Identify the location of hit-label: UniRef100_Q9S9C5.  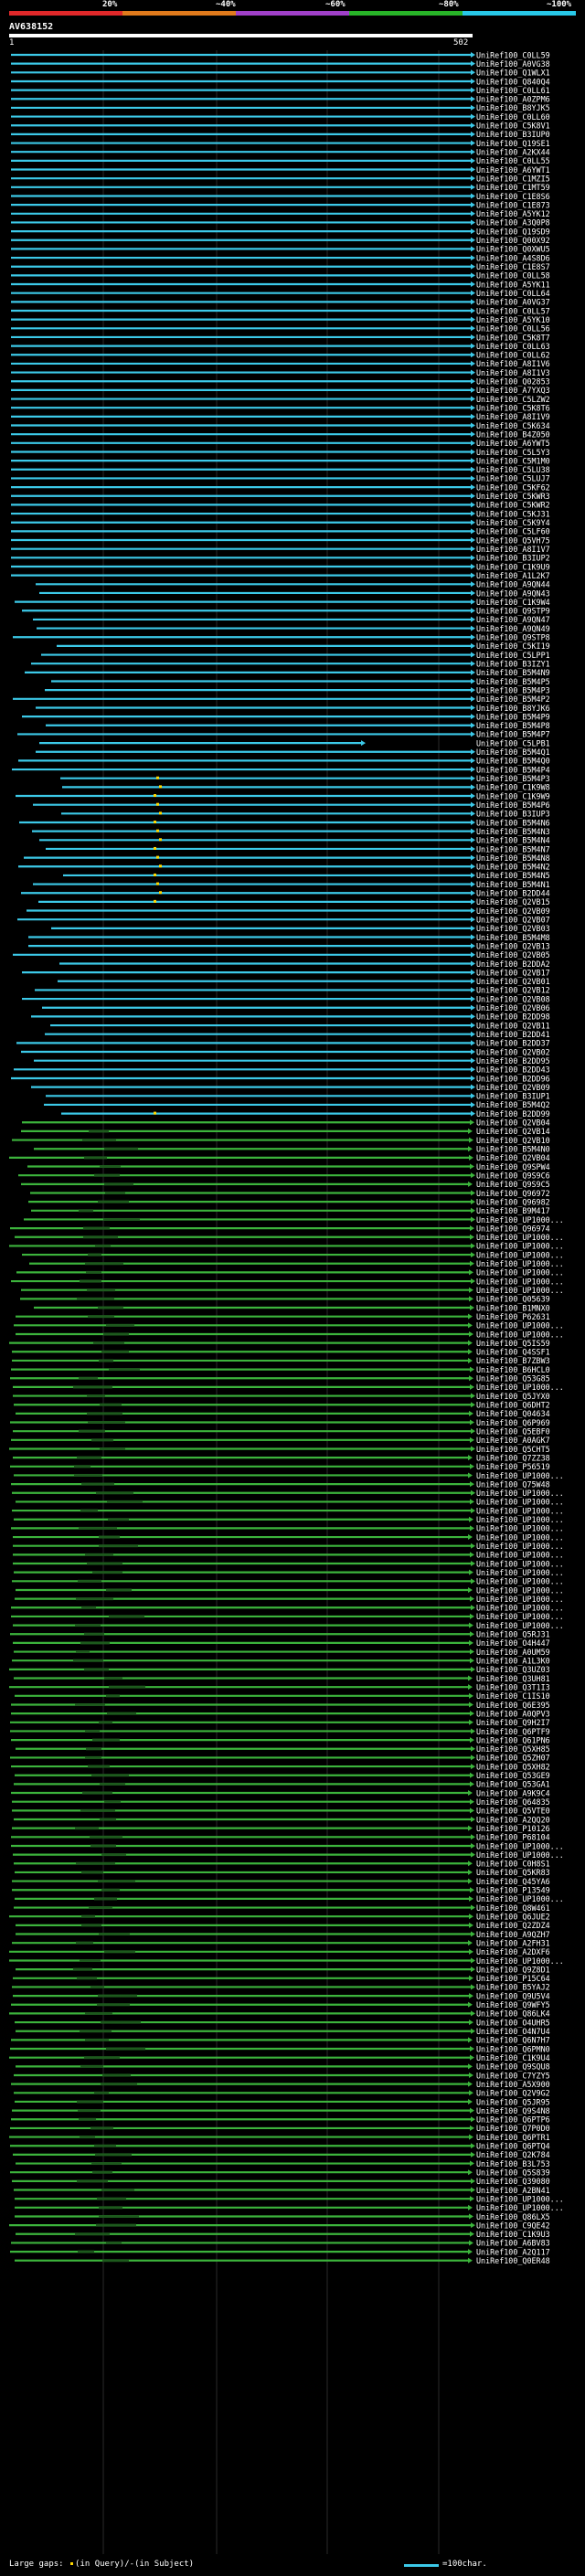
(513, 1184).